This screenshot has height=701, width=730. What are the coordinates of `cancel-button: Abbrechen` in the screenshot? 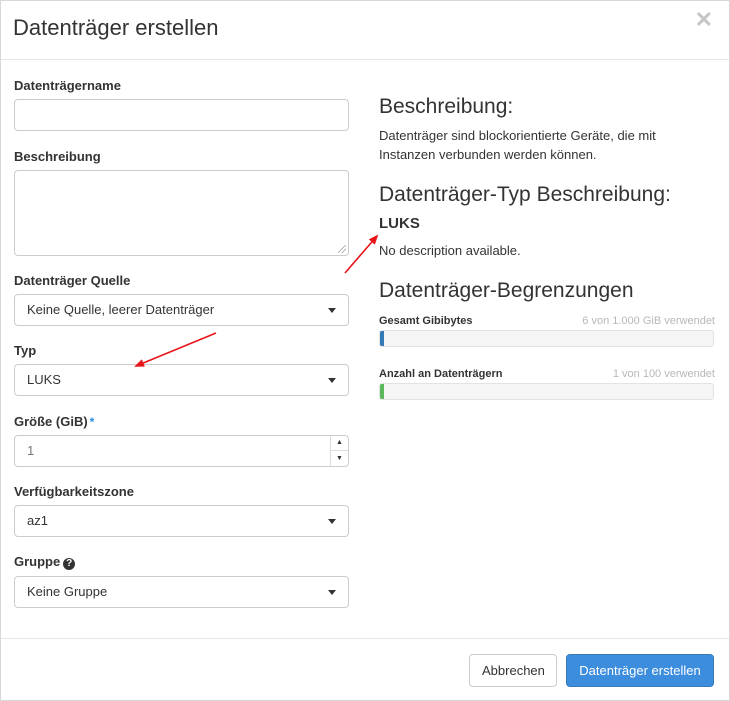 It's located at (513, 670).